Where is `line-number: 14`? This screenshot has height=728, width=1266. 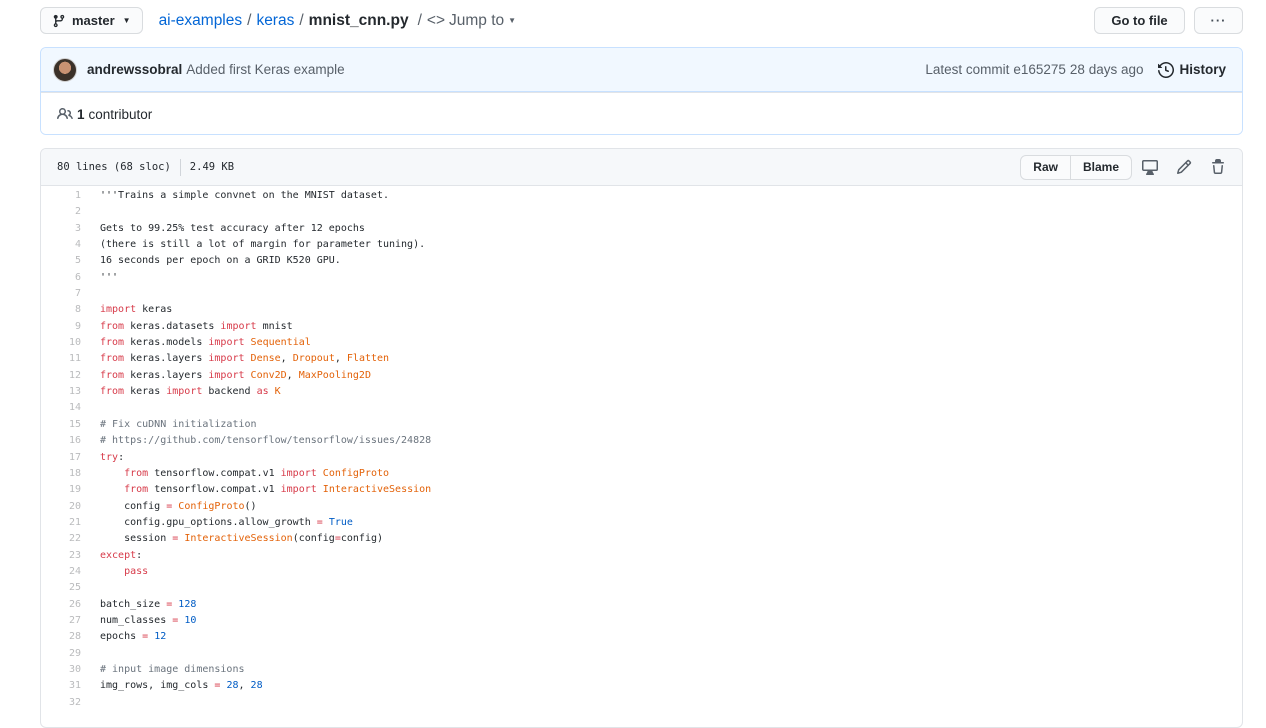 line-number: 14 is located at coordinates (61, 408).